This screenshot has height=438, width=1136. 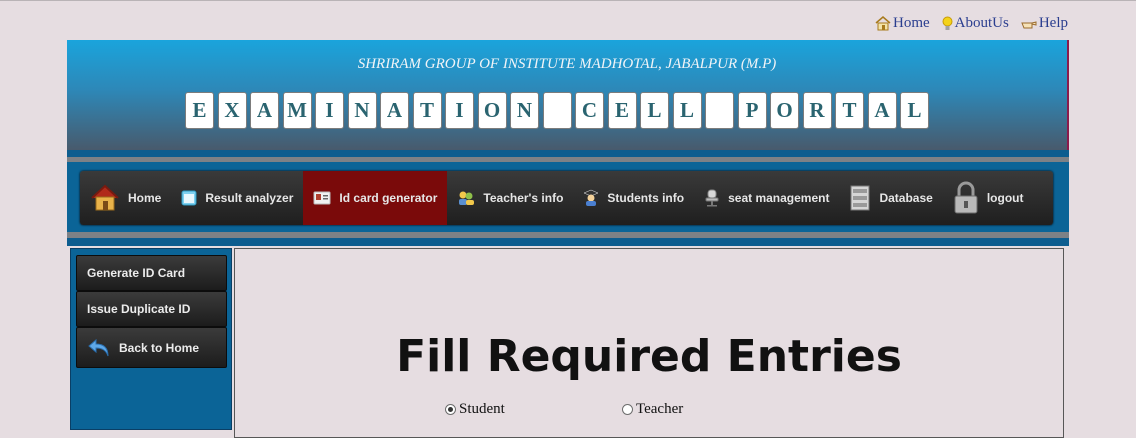 I want to click on database-icon, so click(x=860, y=198).